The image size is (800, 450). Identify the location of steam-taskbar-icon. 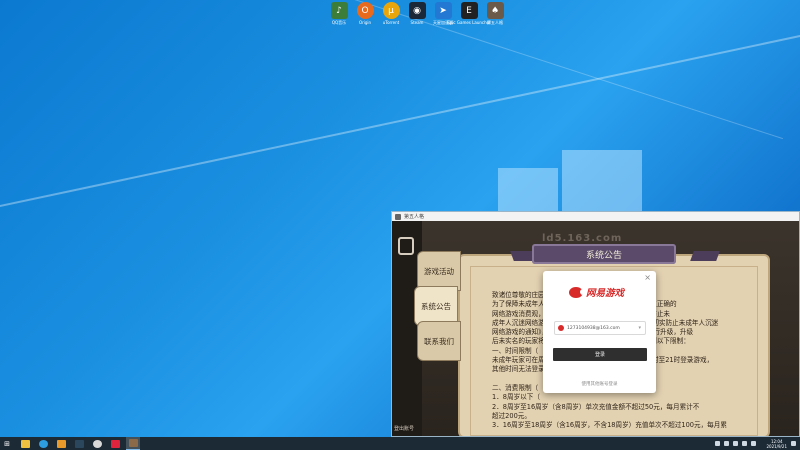
(79, 443).